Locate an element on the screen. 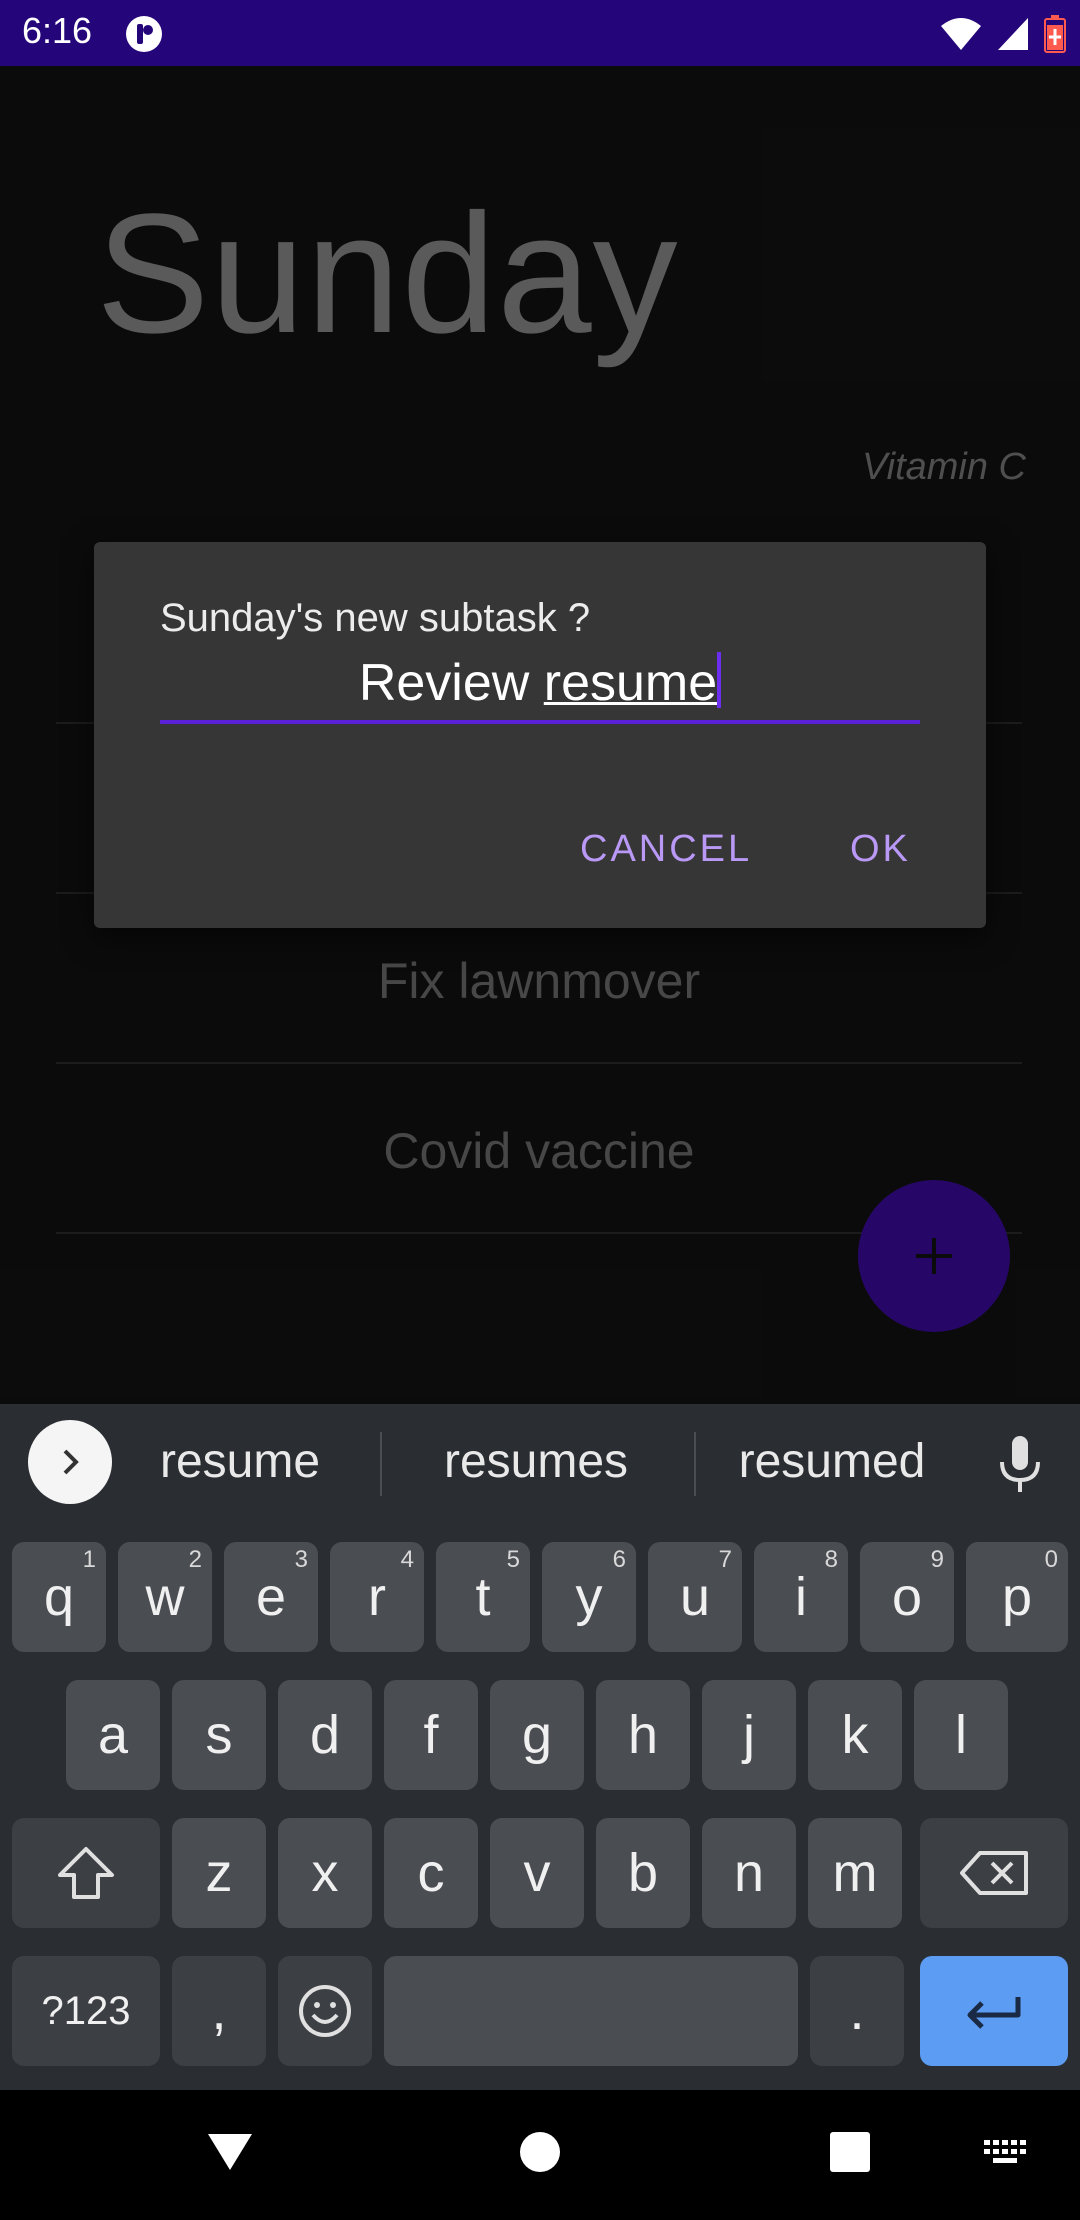 The image size is (1080, 2220). enter-arrow-icon is located at coordinates (994, 2013).